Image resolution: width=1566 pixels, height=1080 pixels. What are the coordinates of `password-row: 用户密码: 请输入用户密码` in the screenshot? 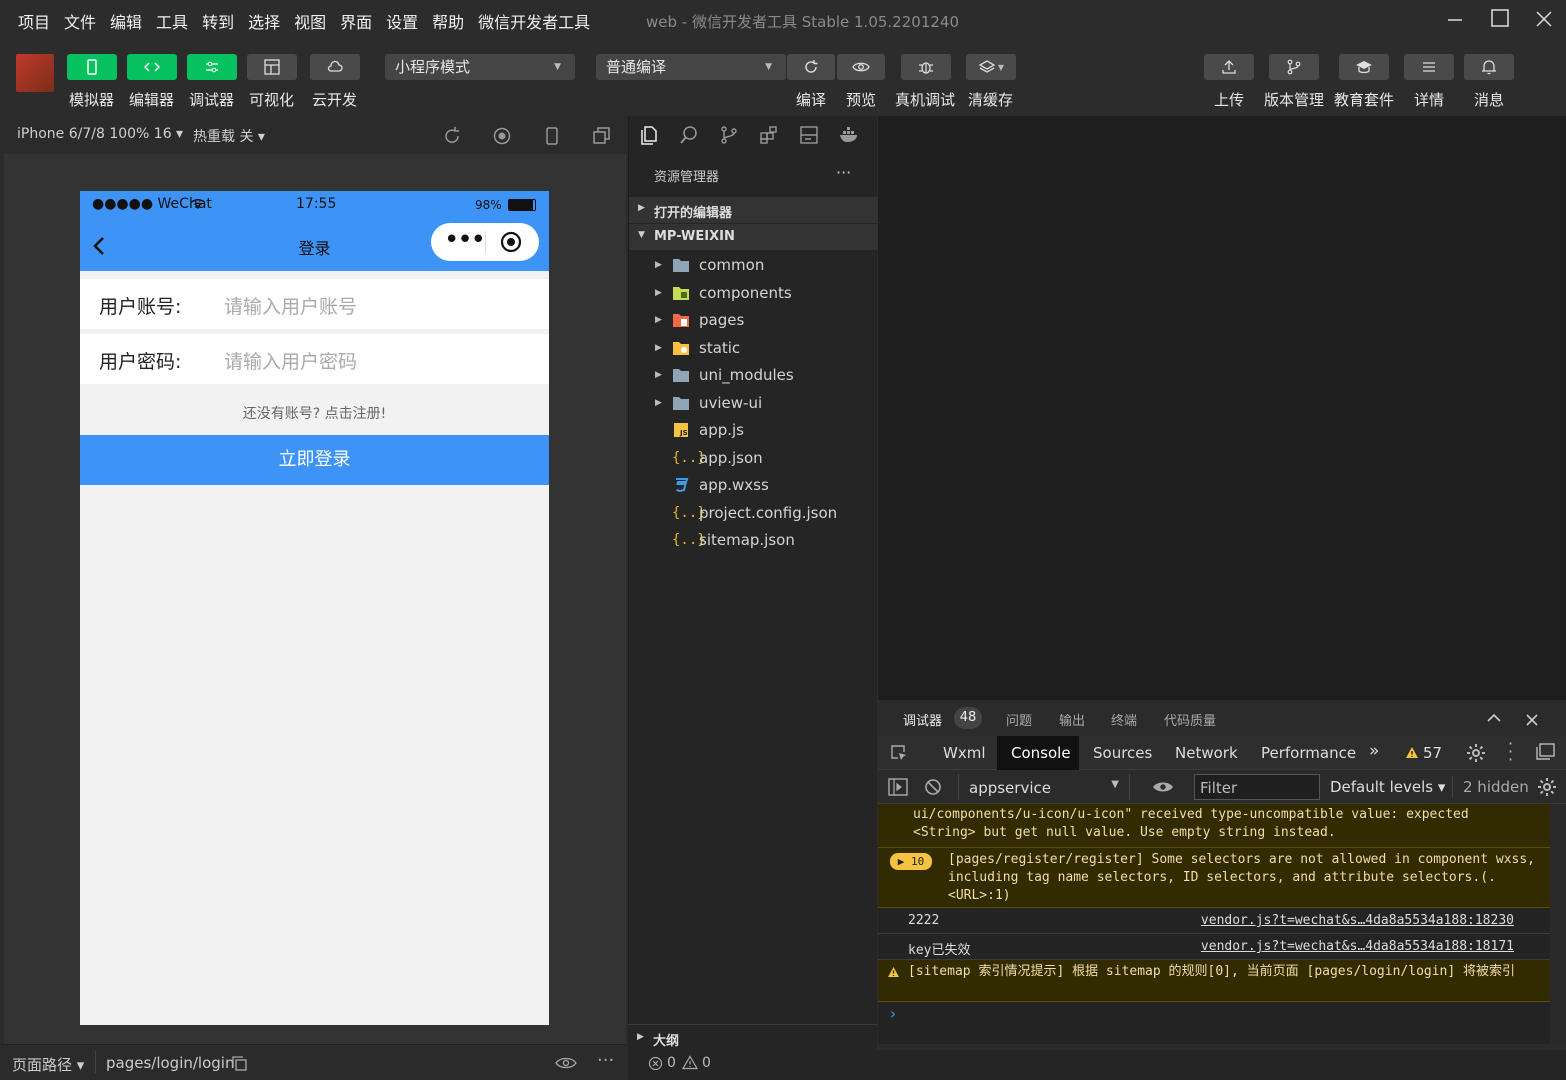 It's located at (314, 359).